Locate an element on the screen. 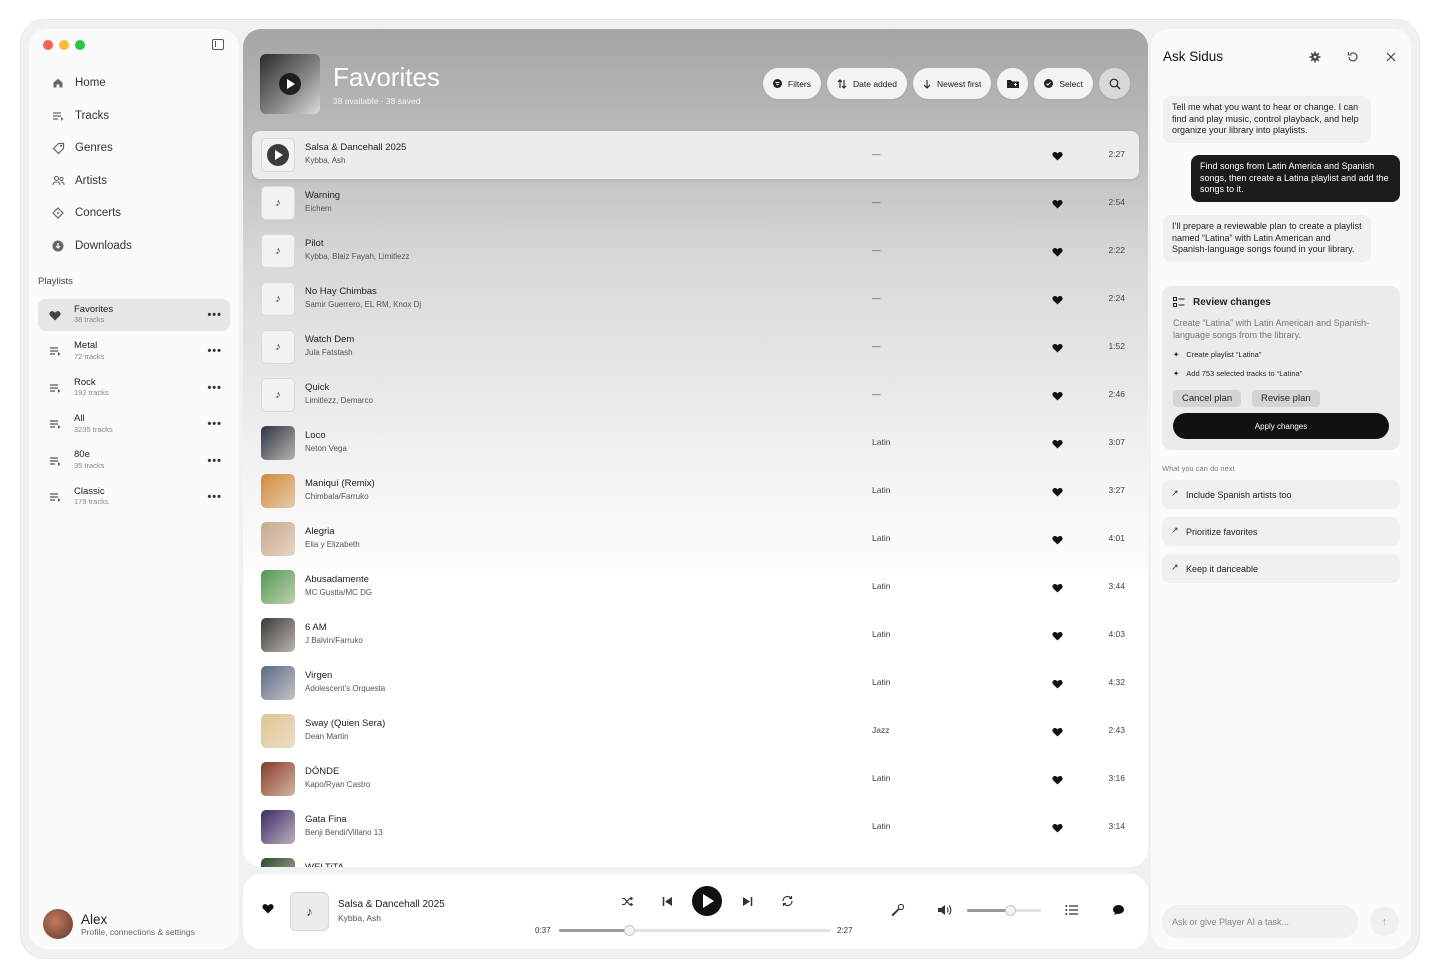  repeat-button is located at coordinates (787, 901).